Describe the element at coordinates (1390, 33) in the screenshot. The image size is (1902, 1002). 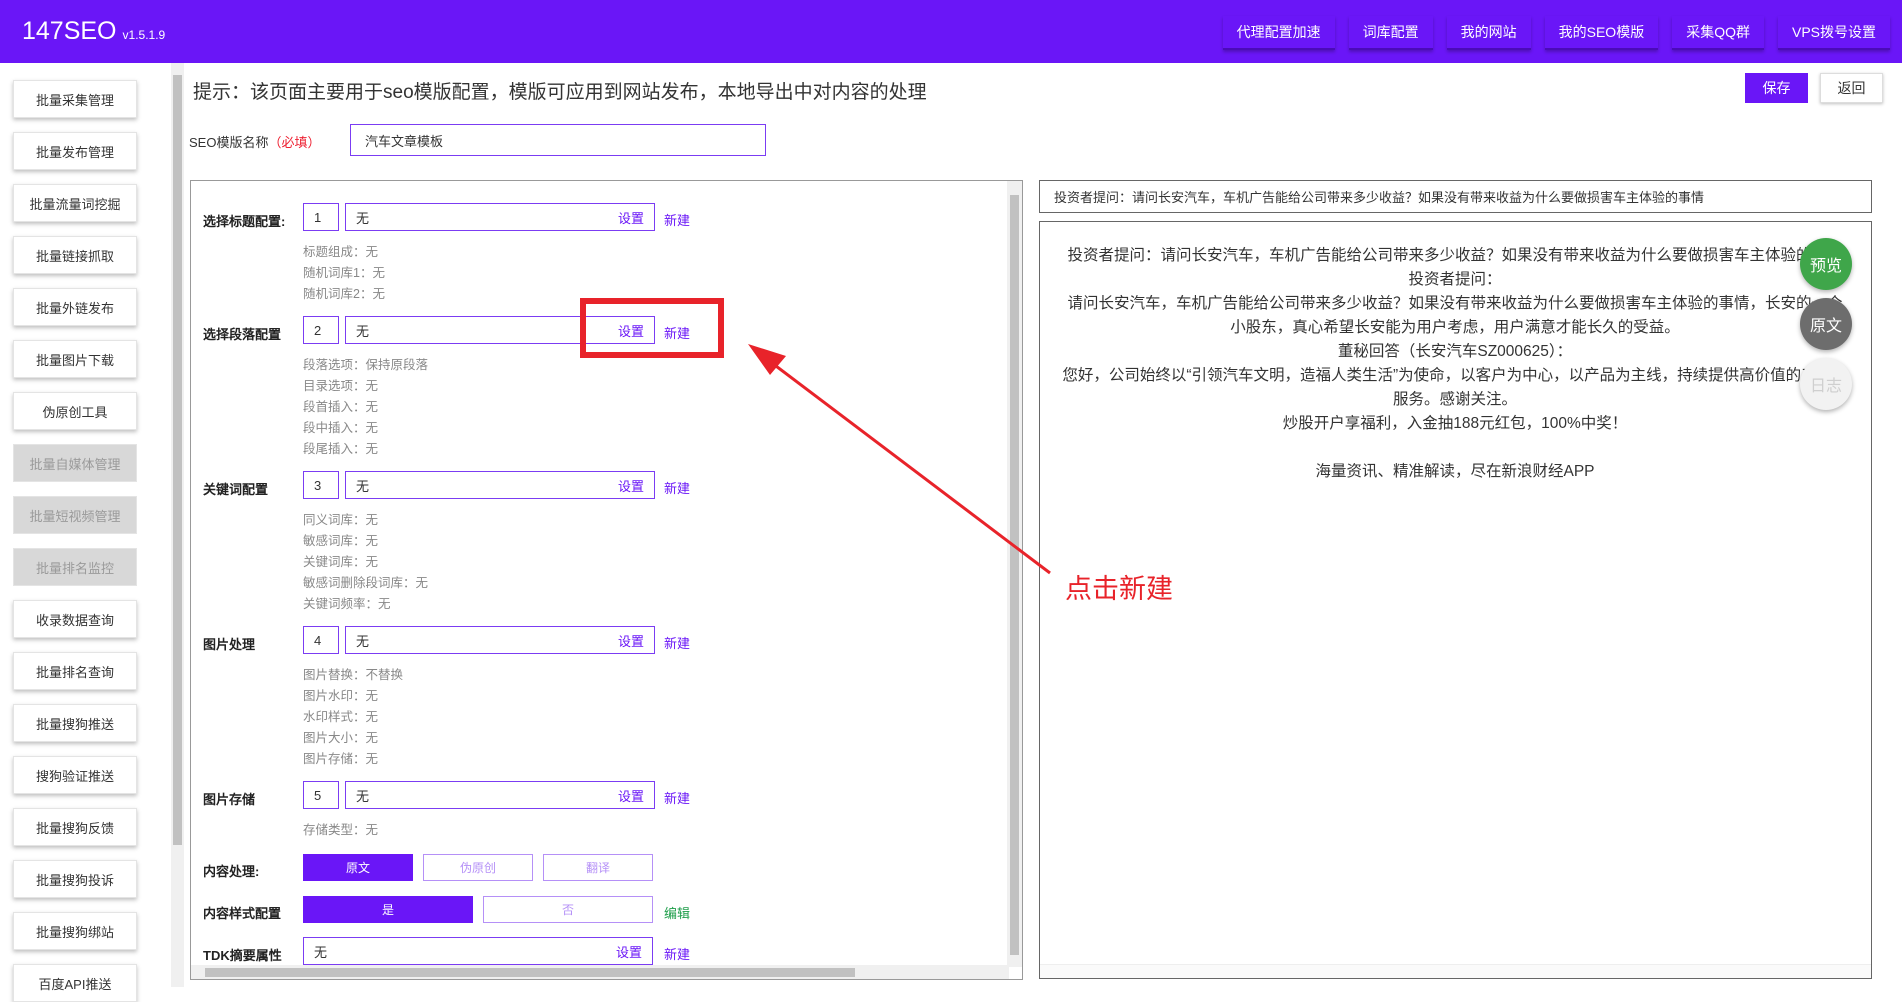
I see `nav-lexicon-config: 词库配置` at that location.